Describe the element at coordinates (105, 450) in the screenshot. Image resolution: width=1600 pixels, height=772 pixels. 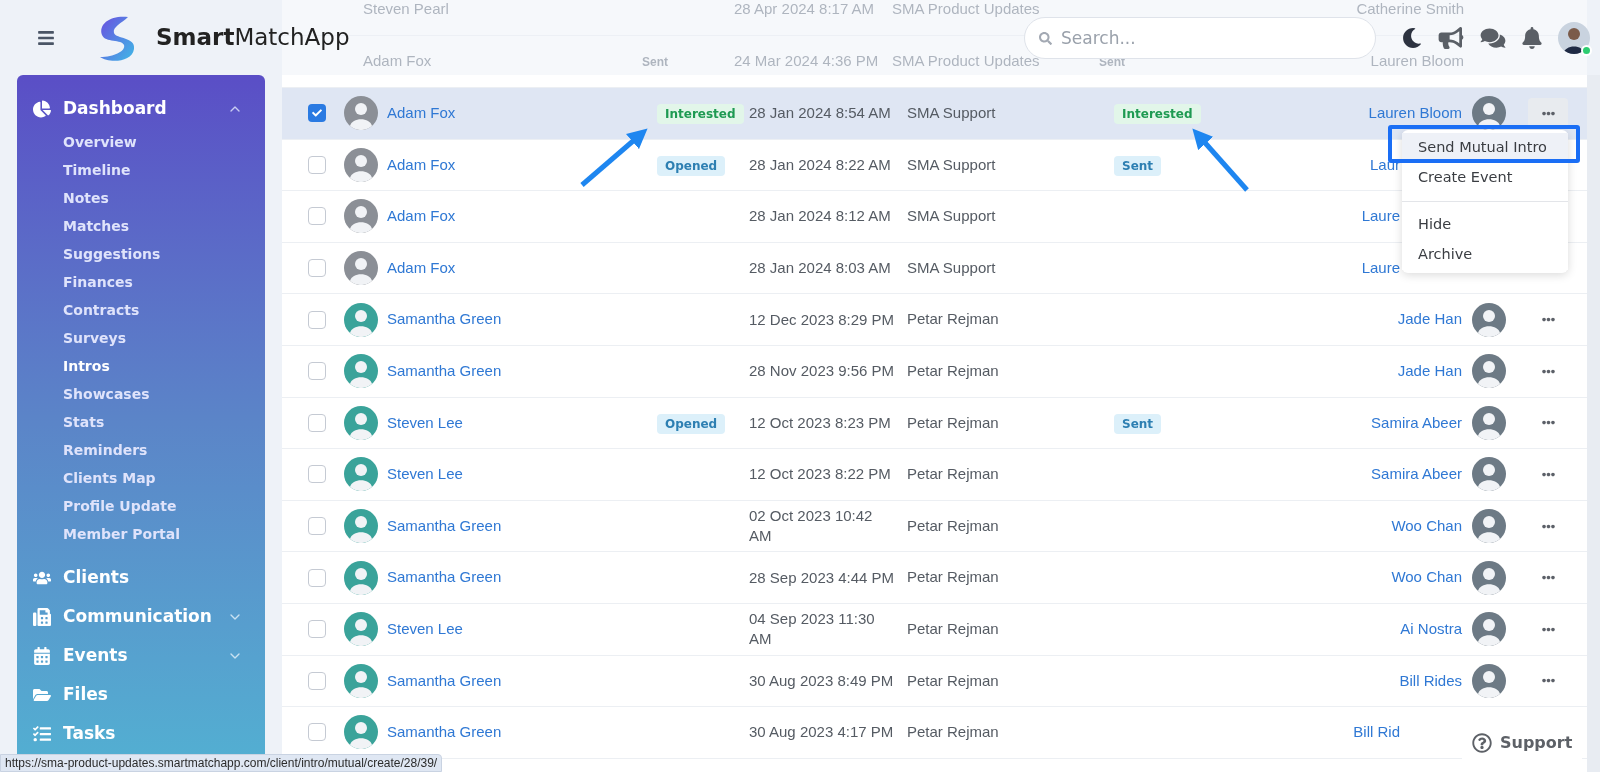
I see `sidebar-link: Reminders` at that location.